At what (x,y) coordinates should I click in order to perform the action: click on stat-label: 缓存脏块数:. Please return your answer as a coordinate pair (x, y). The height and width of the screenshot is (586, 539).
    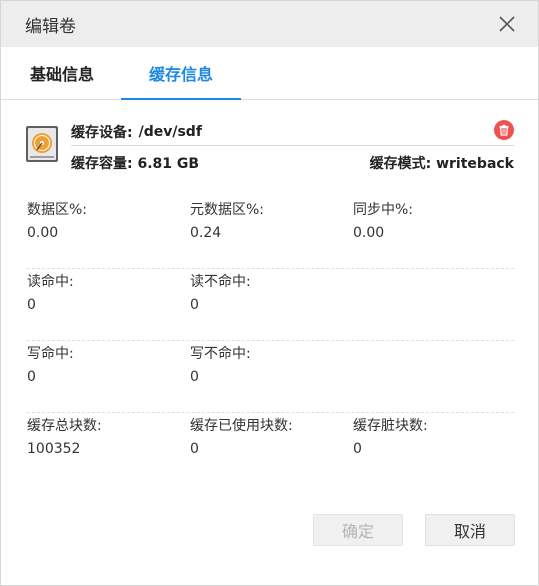
    Looking at the image, I should click on (390, 426).